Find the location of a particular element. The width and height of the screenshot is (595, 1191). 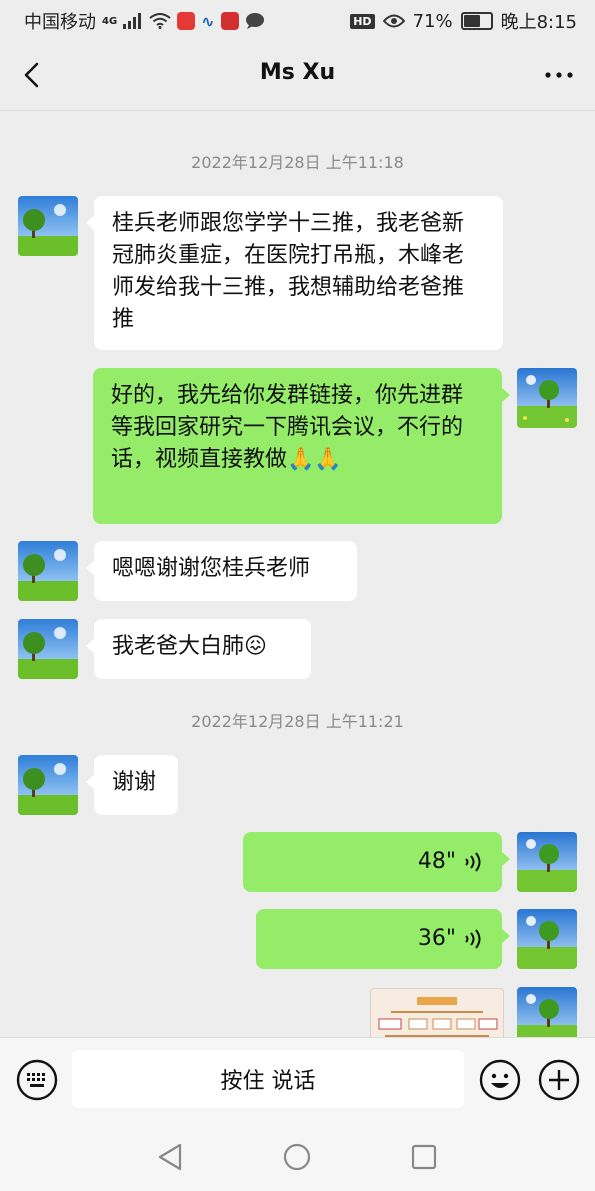

system-navigation-bar is located at coordinates (297, 1158).